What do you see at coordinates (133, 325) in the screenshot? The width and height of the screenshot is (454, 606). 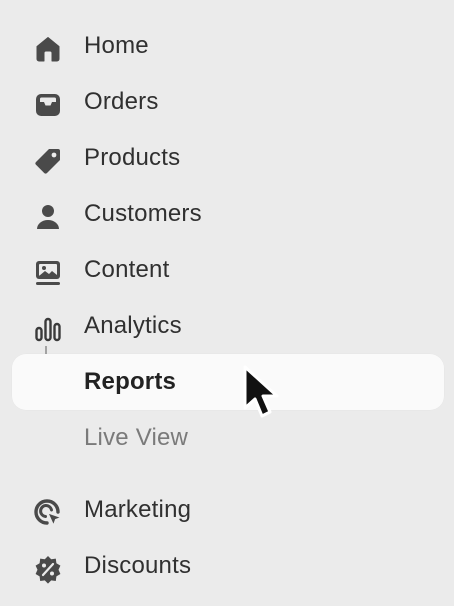 I see `sidebar-item-label: Analytics` at bounding box center [133, 325].